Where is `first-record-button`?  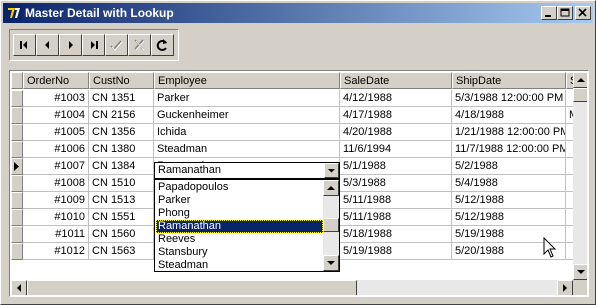 first-record-button is located at coordinates (24, 45).